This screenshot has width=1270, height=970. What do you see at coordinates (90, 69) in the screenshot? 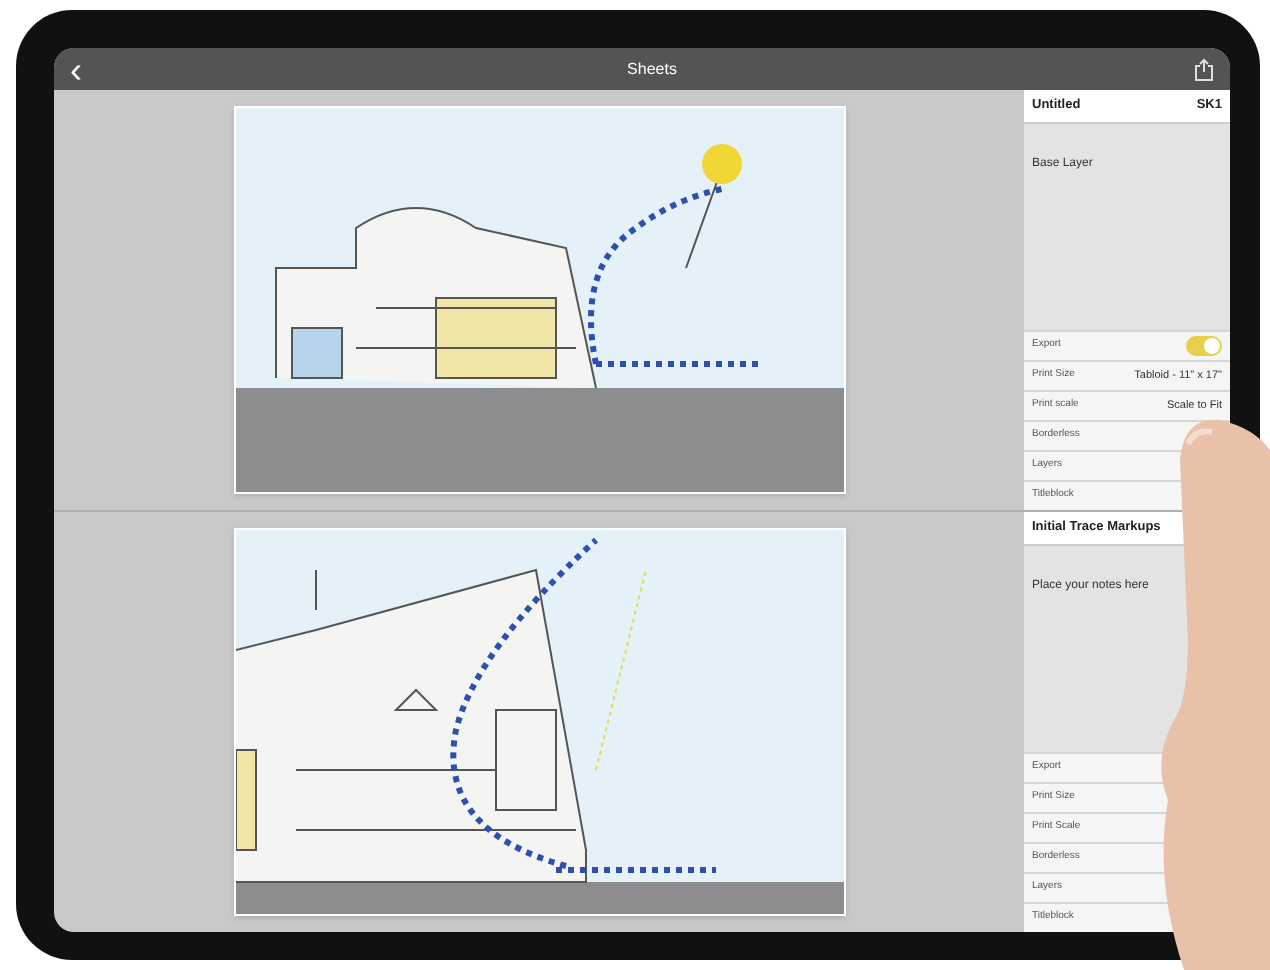
I see `back-button: ‹` at bounding box center [90, 69].